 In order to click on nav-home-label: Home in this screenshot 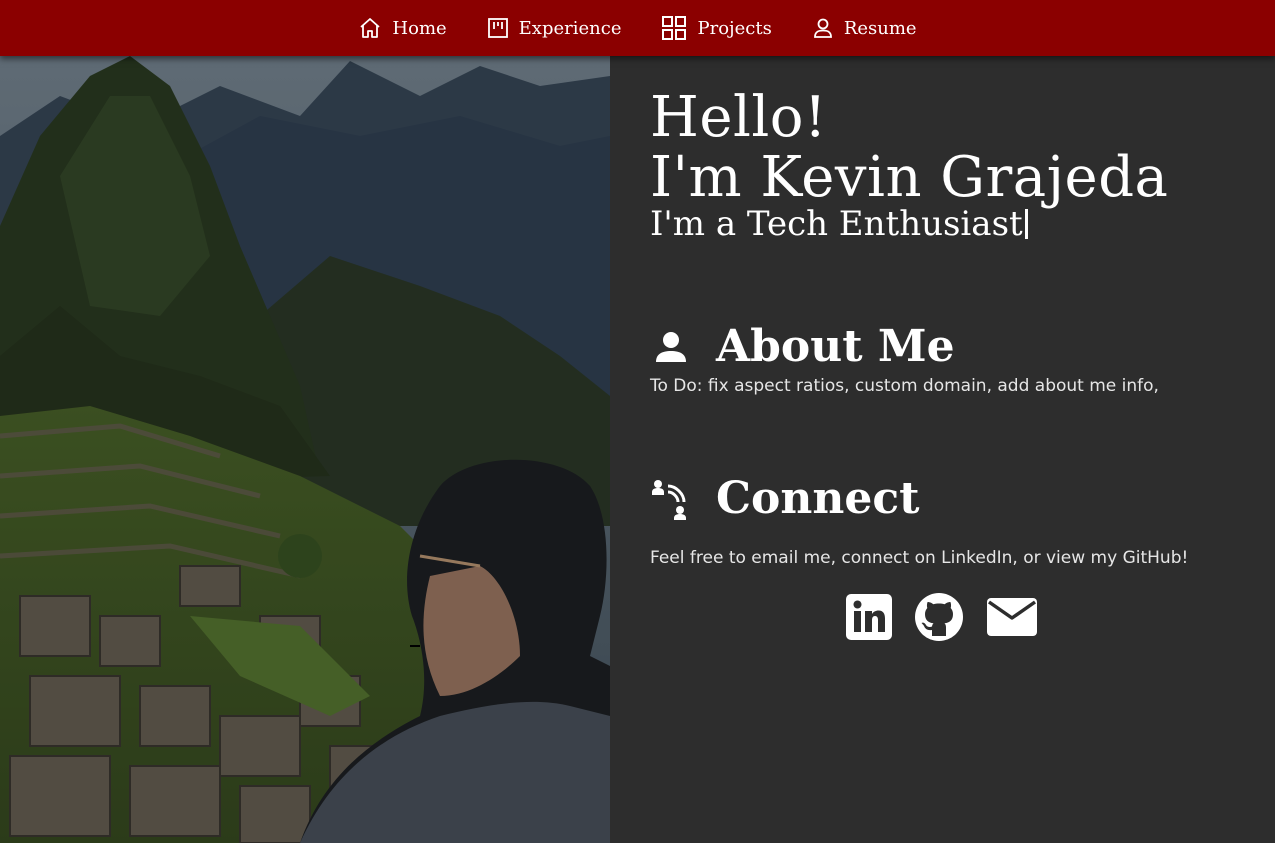, I will do `click(419, 28)`.